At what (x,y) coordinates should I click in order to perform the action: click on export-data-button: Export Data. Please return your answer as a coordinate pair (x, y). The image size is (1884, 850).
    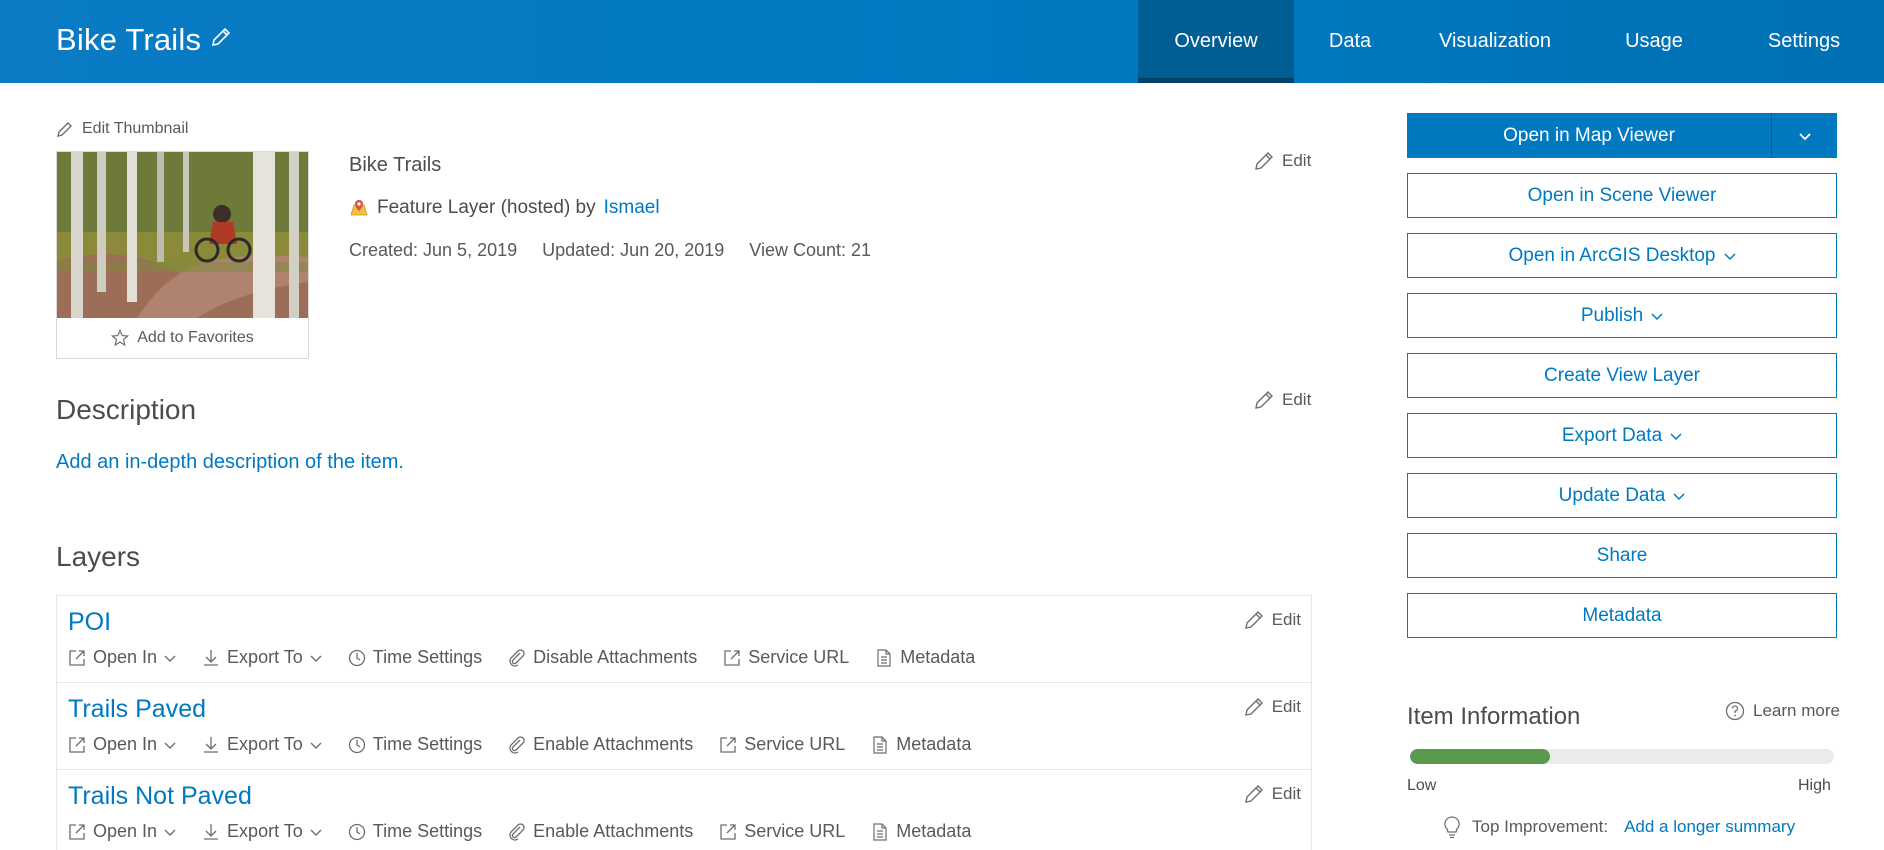
    Looking at the image, I should click on (1622, 435).